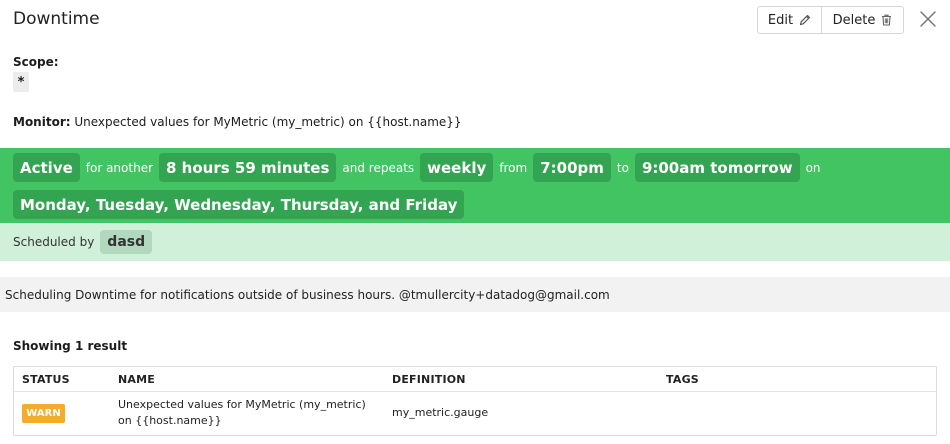 The height and width of the screenshot is (444, 950). I want to click on column-header-definition: DEFINITION, so click(429, 379).